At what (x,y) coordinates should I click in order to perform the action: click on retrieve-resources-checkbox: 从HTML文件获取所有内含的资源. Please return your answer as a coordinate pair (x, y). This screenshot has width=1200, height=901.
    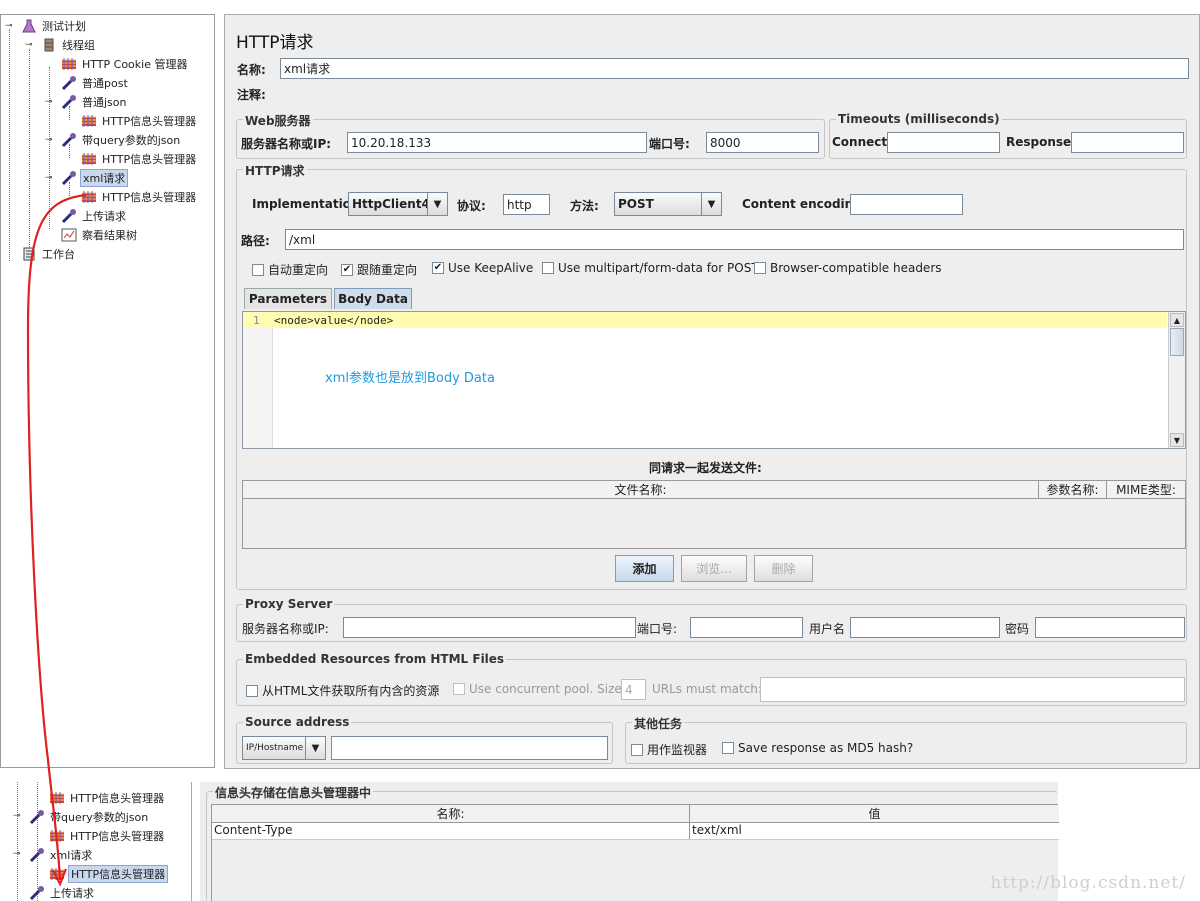
    Looking at the image, I should click on (342, 690).